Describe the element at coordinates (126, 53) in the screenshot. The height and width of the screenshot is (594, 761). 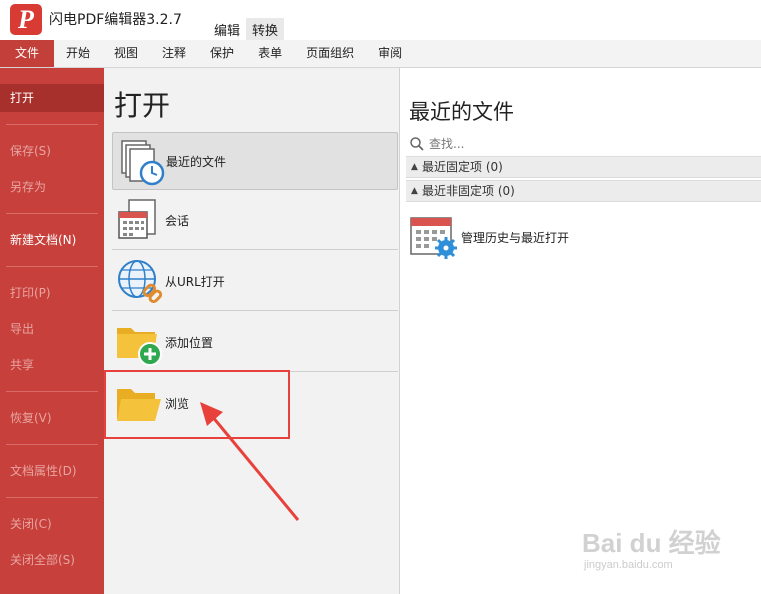
I see `menu-view: 视图` at that location.